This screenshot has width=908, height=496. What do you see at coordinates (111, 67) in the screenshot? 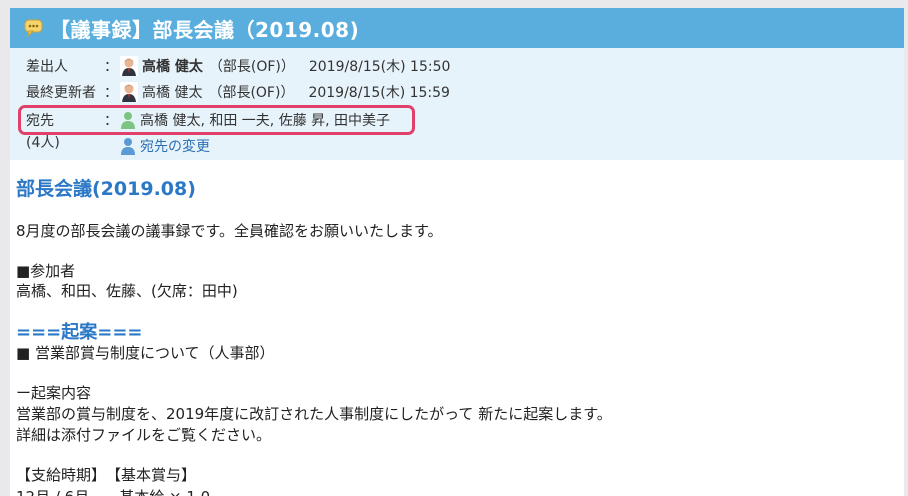
I see `sender-colon: ：` at bounding box center [111, 67].